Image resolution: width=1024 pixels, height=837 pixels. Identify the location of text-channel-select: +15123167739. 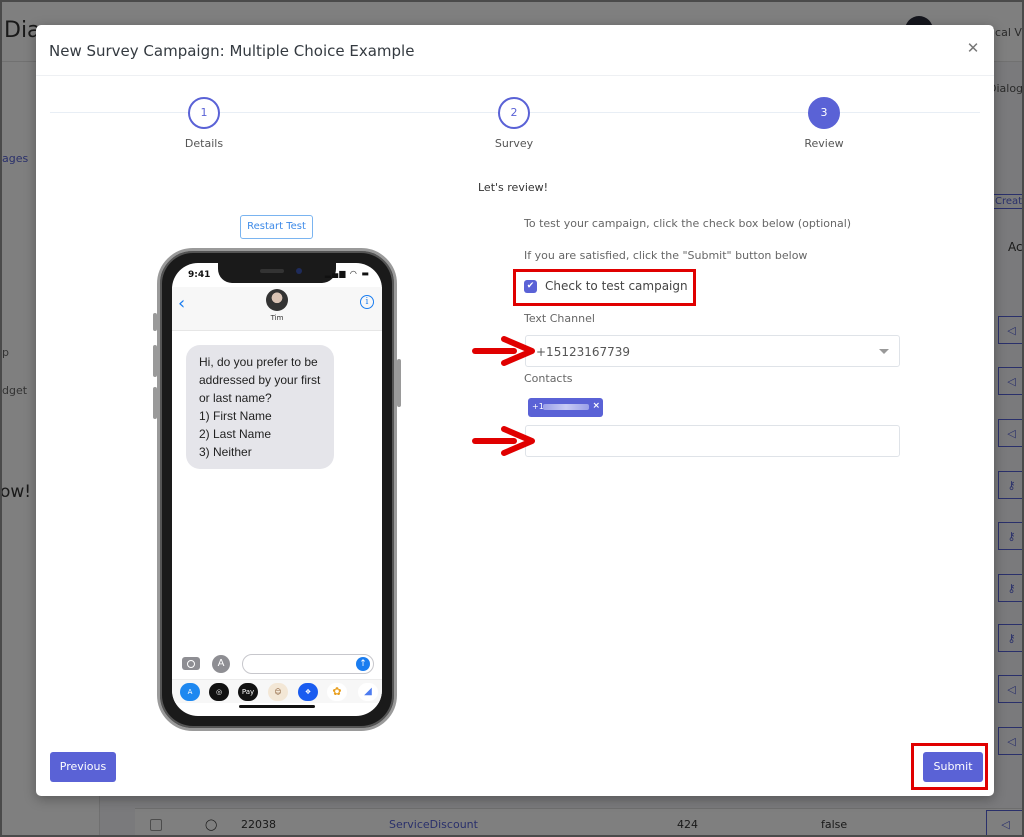
(712, 351).